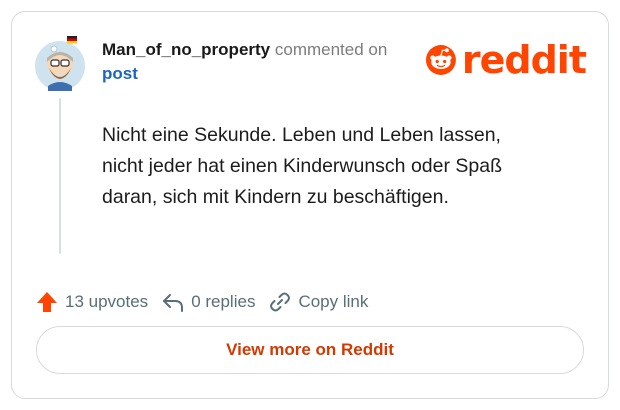 This screenshot has height=410, width=620. I want to click on upvote-button: 13 upvotes, so click(92, 302).